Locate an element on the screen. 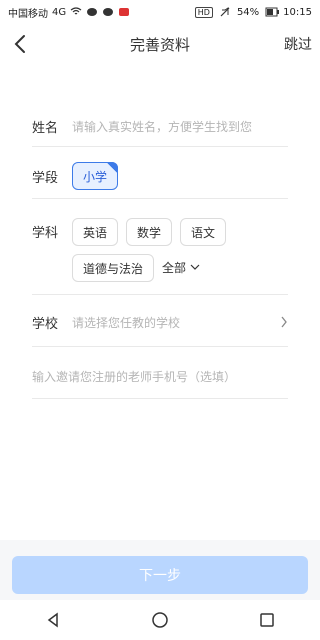 The width and height of the screenshot is (320, 640). app-notification-icon is located at coordinates (124, 12).